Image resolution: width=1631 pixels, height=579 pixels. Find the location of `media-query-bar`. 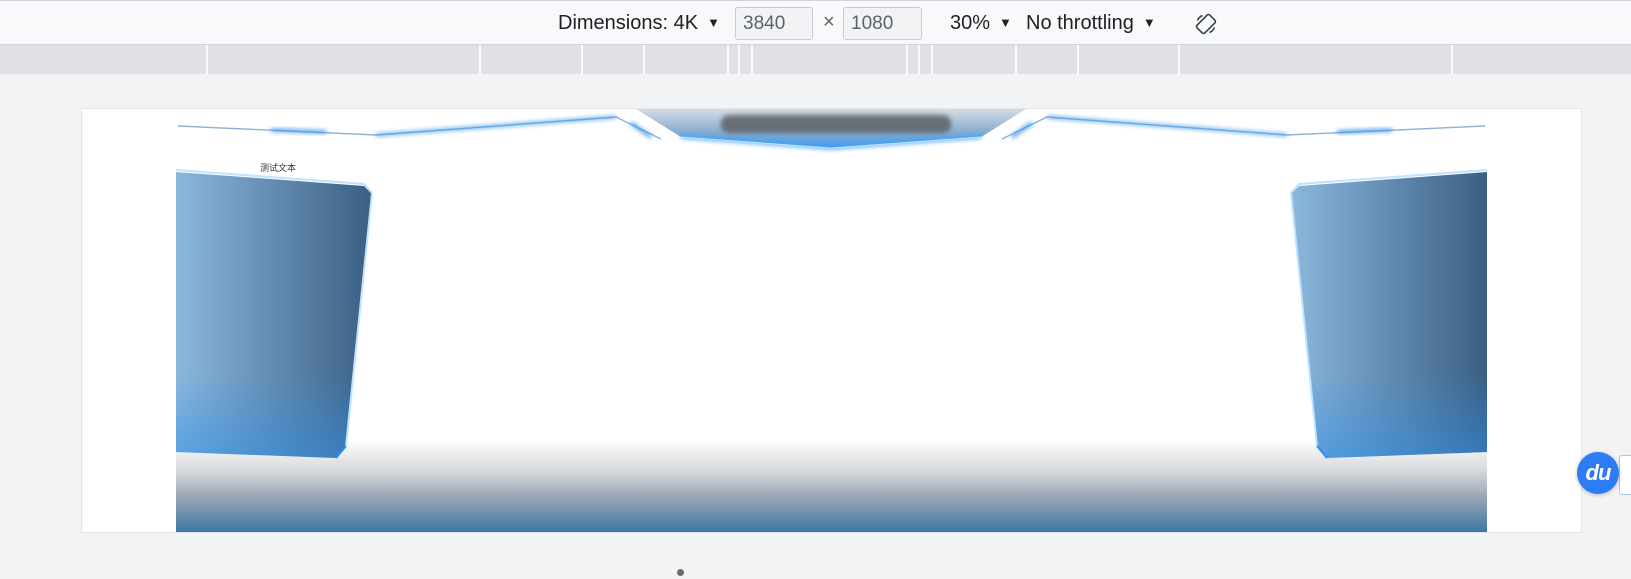

media-query-bar is located at coordinates (815, 59).